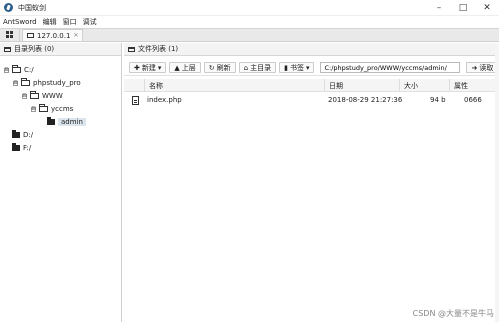 The image size is (499, 322). I want to click on new-button-label: 新建, so click(148, 67).